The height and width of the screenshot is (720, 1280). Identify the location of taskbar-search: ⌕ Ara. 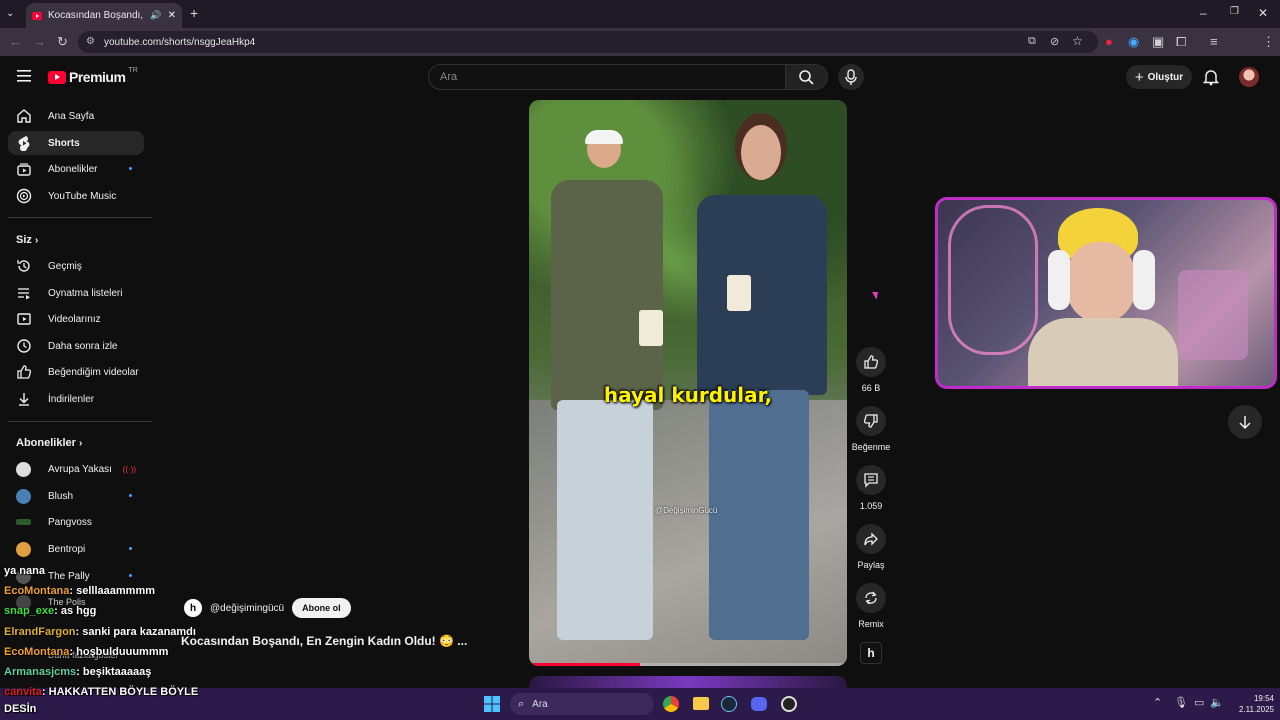
(582, 704).